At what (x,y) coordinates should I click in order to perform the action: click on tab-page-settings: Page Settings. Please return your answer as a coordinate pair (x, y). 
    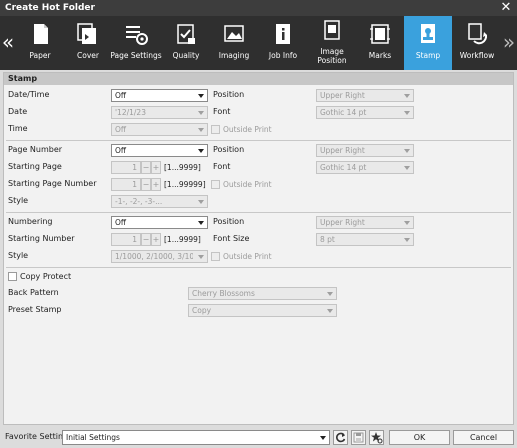
    Looking at the image, I should click on (136, 43).